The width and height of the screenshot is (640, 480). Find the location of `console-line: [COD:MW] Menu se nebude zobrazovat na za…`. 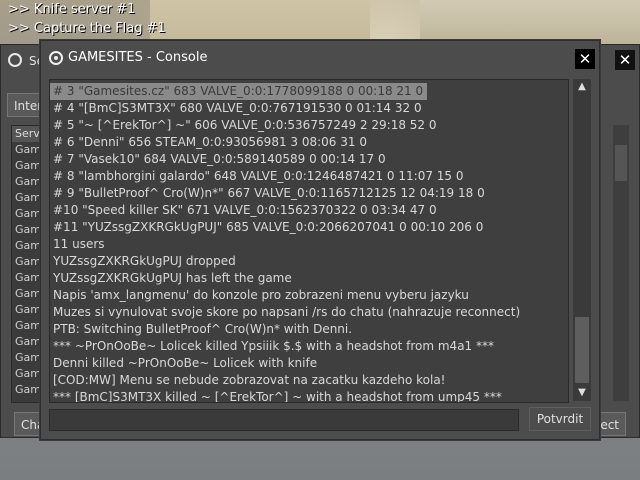

console-line: [COD:MW] Menu se nebude zobrazovat na za… is located at coordinates (249, 380).